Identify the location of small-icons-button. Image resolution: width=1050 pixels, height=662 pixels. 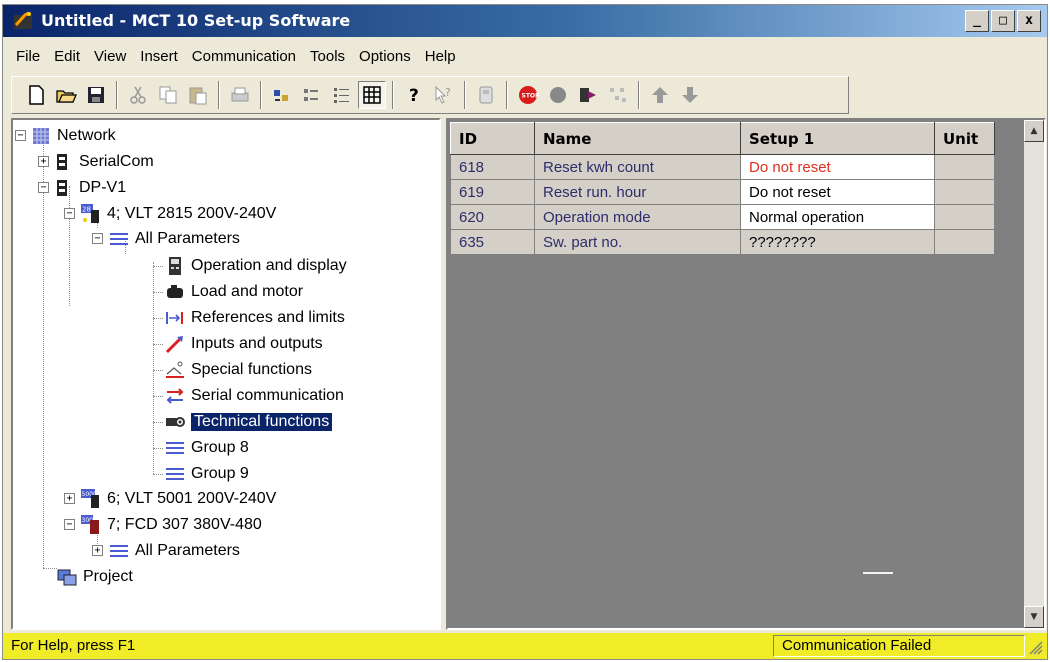
(312, 95).